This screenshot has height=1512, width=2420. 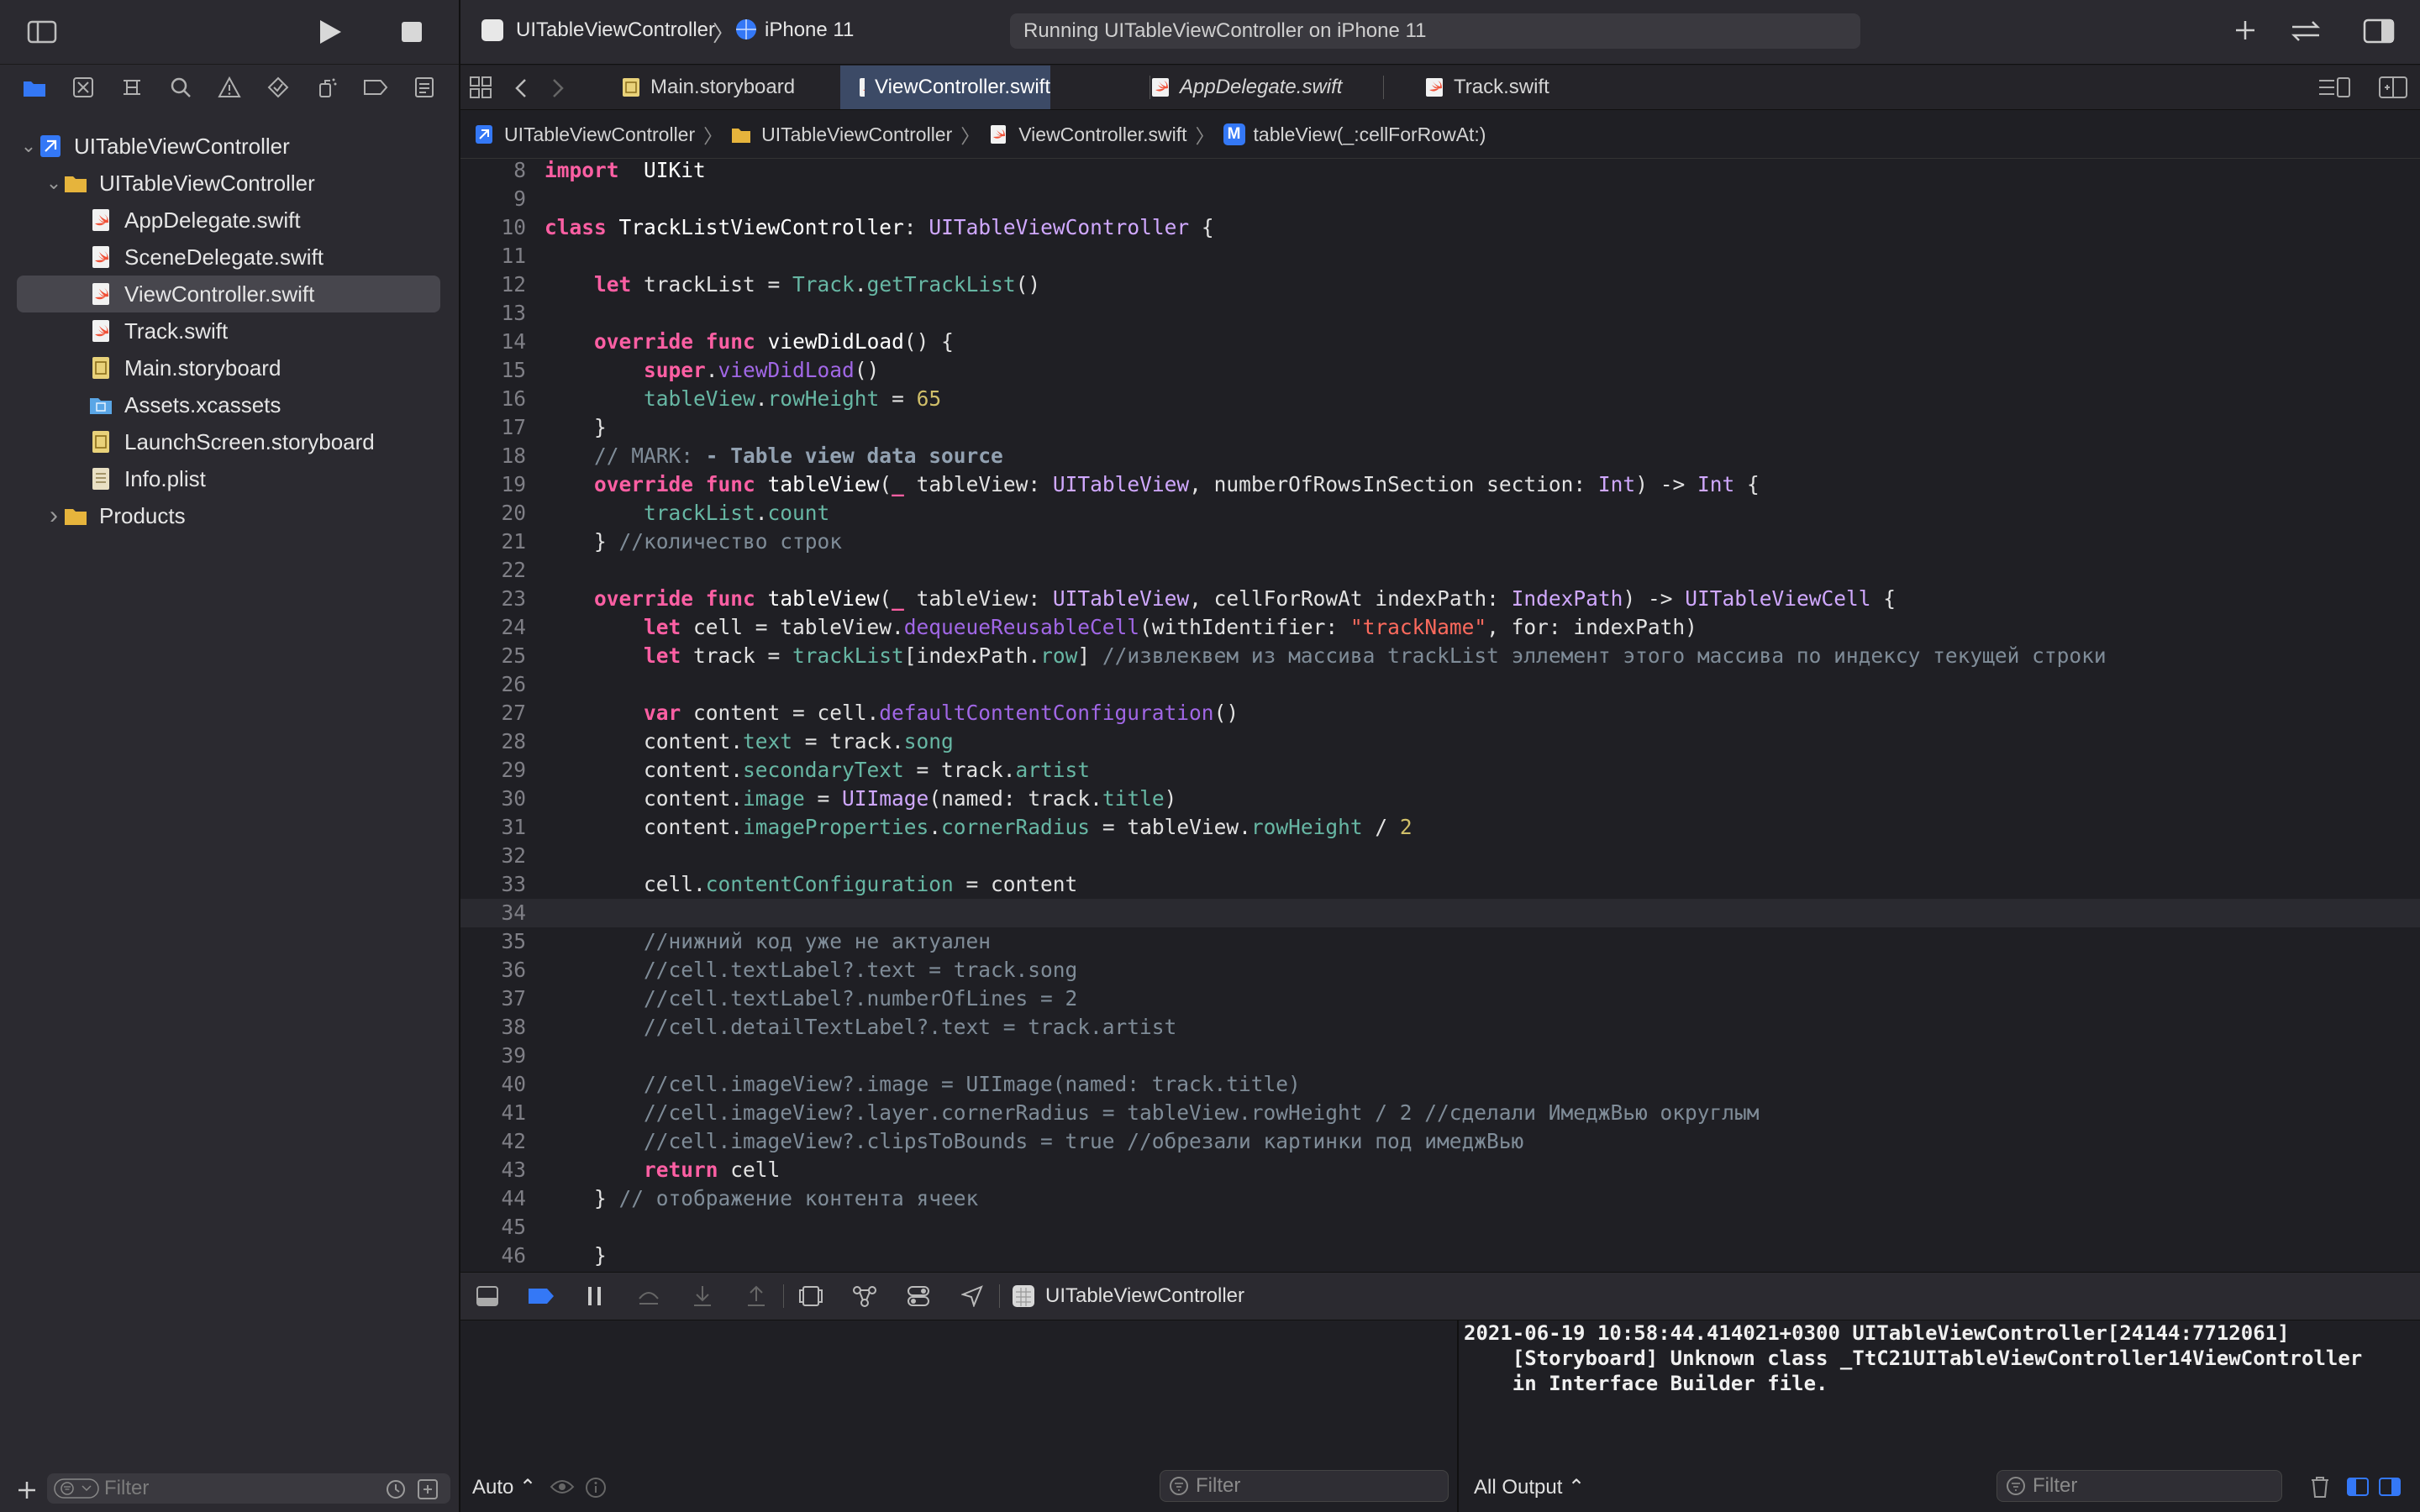 What do you see at coordinates (278, 87) in the screenshot?
I see `test-navigator-diamond-icon` at bounding box center [278, 87].